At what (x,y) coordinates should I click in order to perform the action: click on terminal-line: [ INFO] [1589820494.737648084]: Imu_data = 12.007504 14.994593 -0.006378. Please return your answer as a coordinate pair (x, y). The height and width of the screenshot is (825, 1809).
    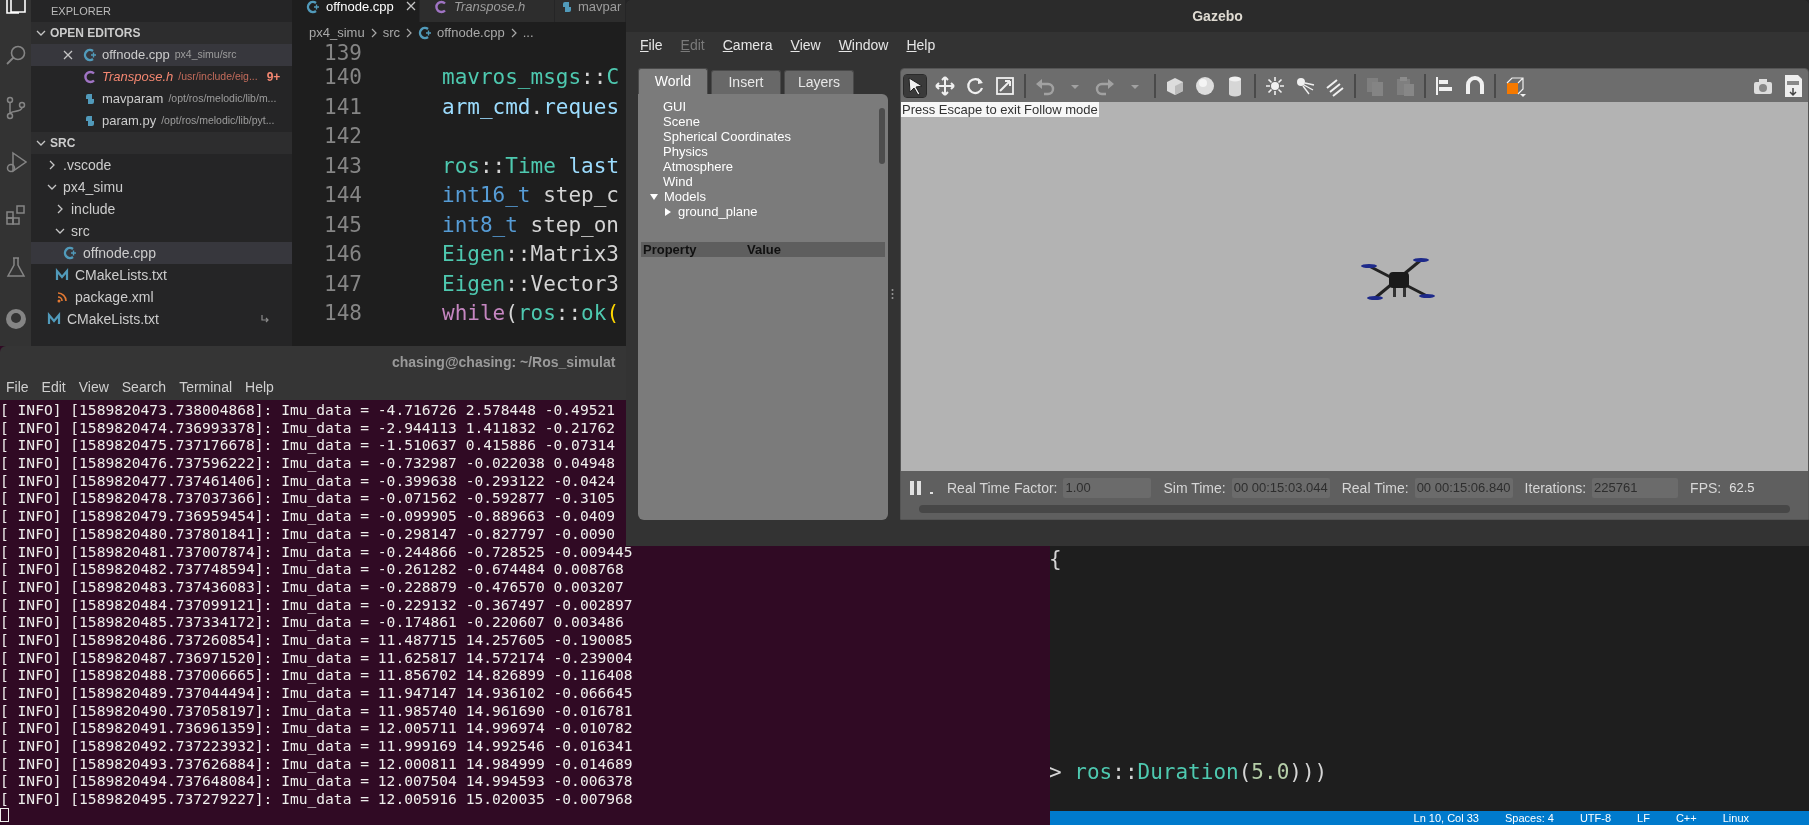
    Looking at the image, I should click on (316, 781).